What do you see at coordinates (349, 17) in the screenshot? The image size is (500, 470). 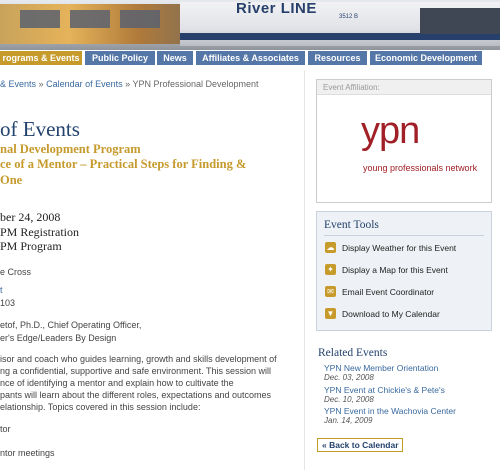 I see `banner-car-number: 3512 B` at bounding box center [349, 17].